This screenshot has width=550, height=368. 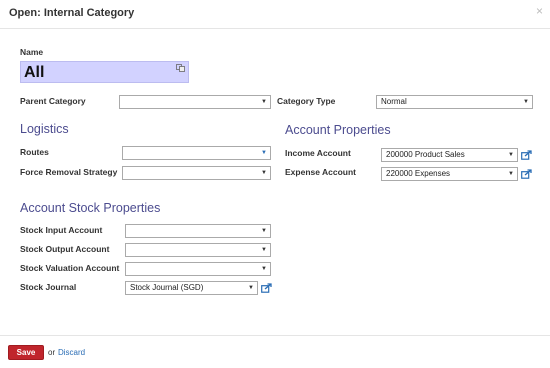 I want to click on stock-input-select: ▼, so click(x=198, y=231).